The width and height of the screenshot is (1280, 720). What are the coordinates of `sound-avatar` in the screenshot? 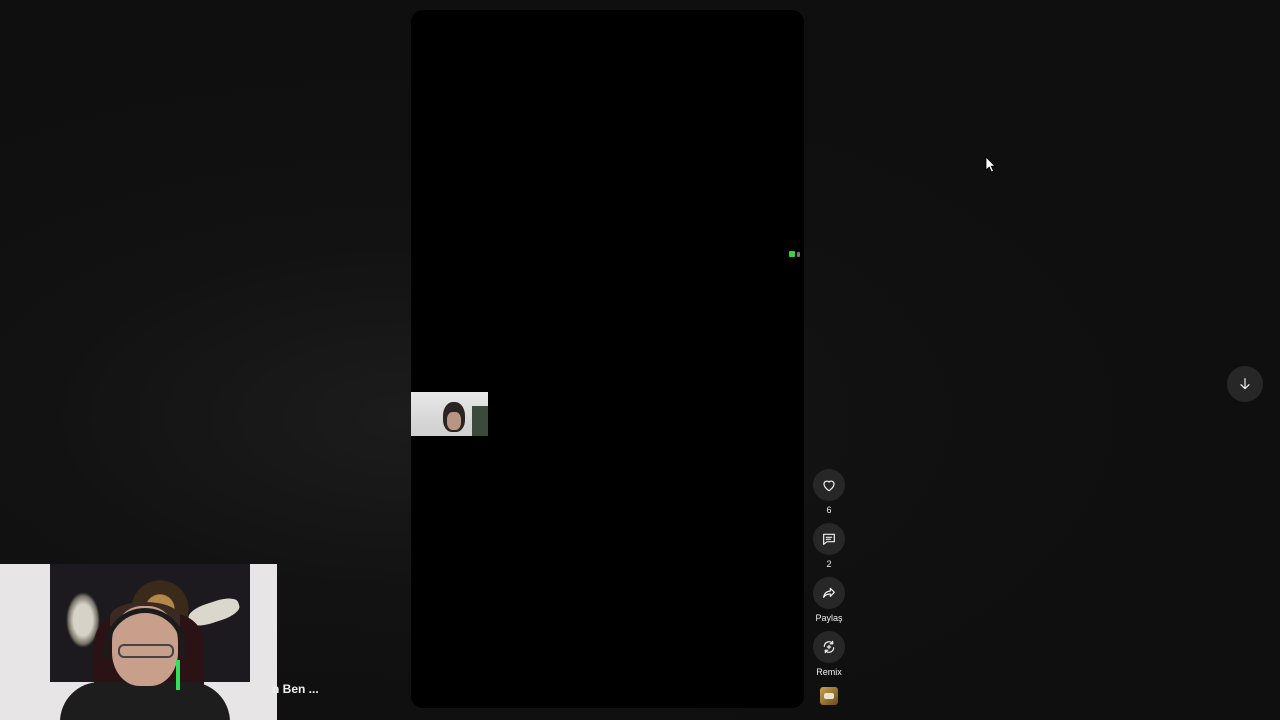 It's located at (829, 696).